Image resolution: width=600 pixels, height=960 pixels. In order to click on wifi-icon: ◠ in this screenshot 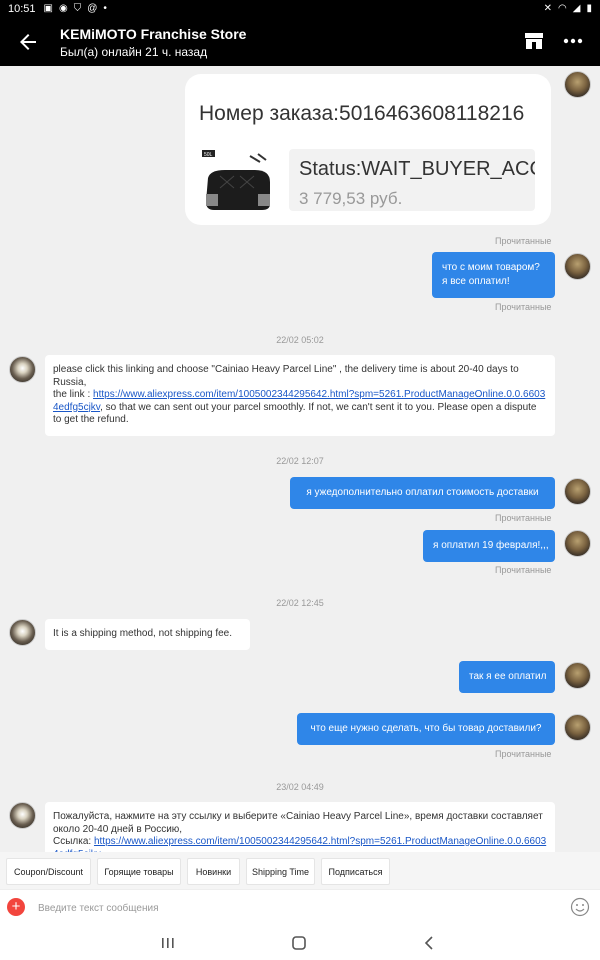, I will do `click(562, 8)`.